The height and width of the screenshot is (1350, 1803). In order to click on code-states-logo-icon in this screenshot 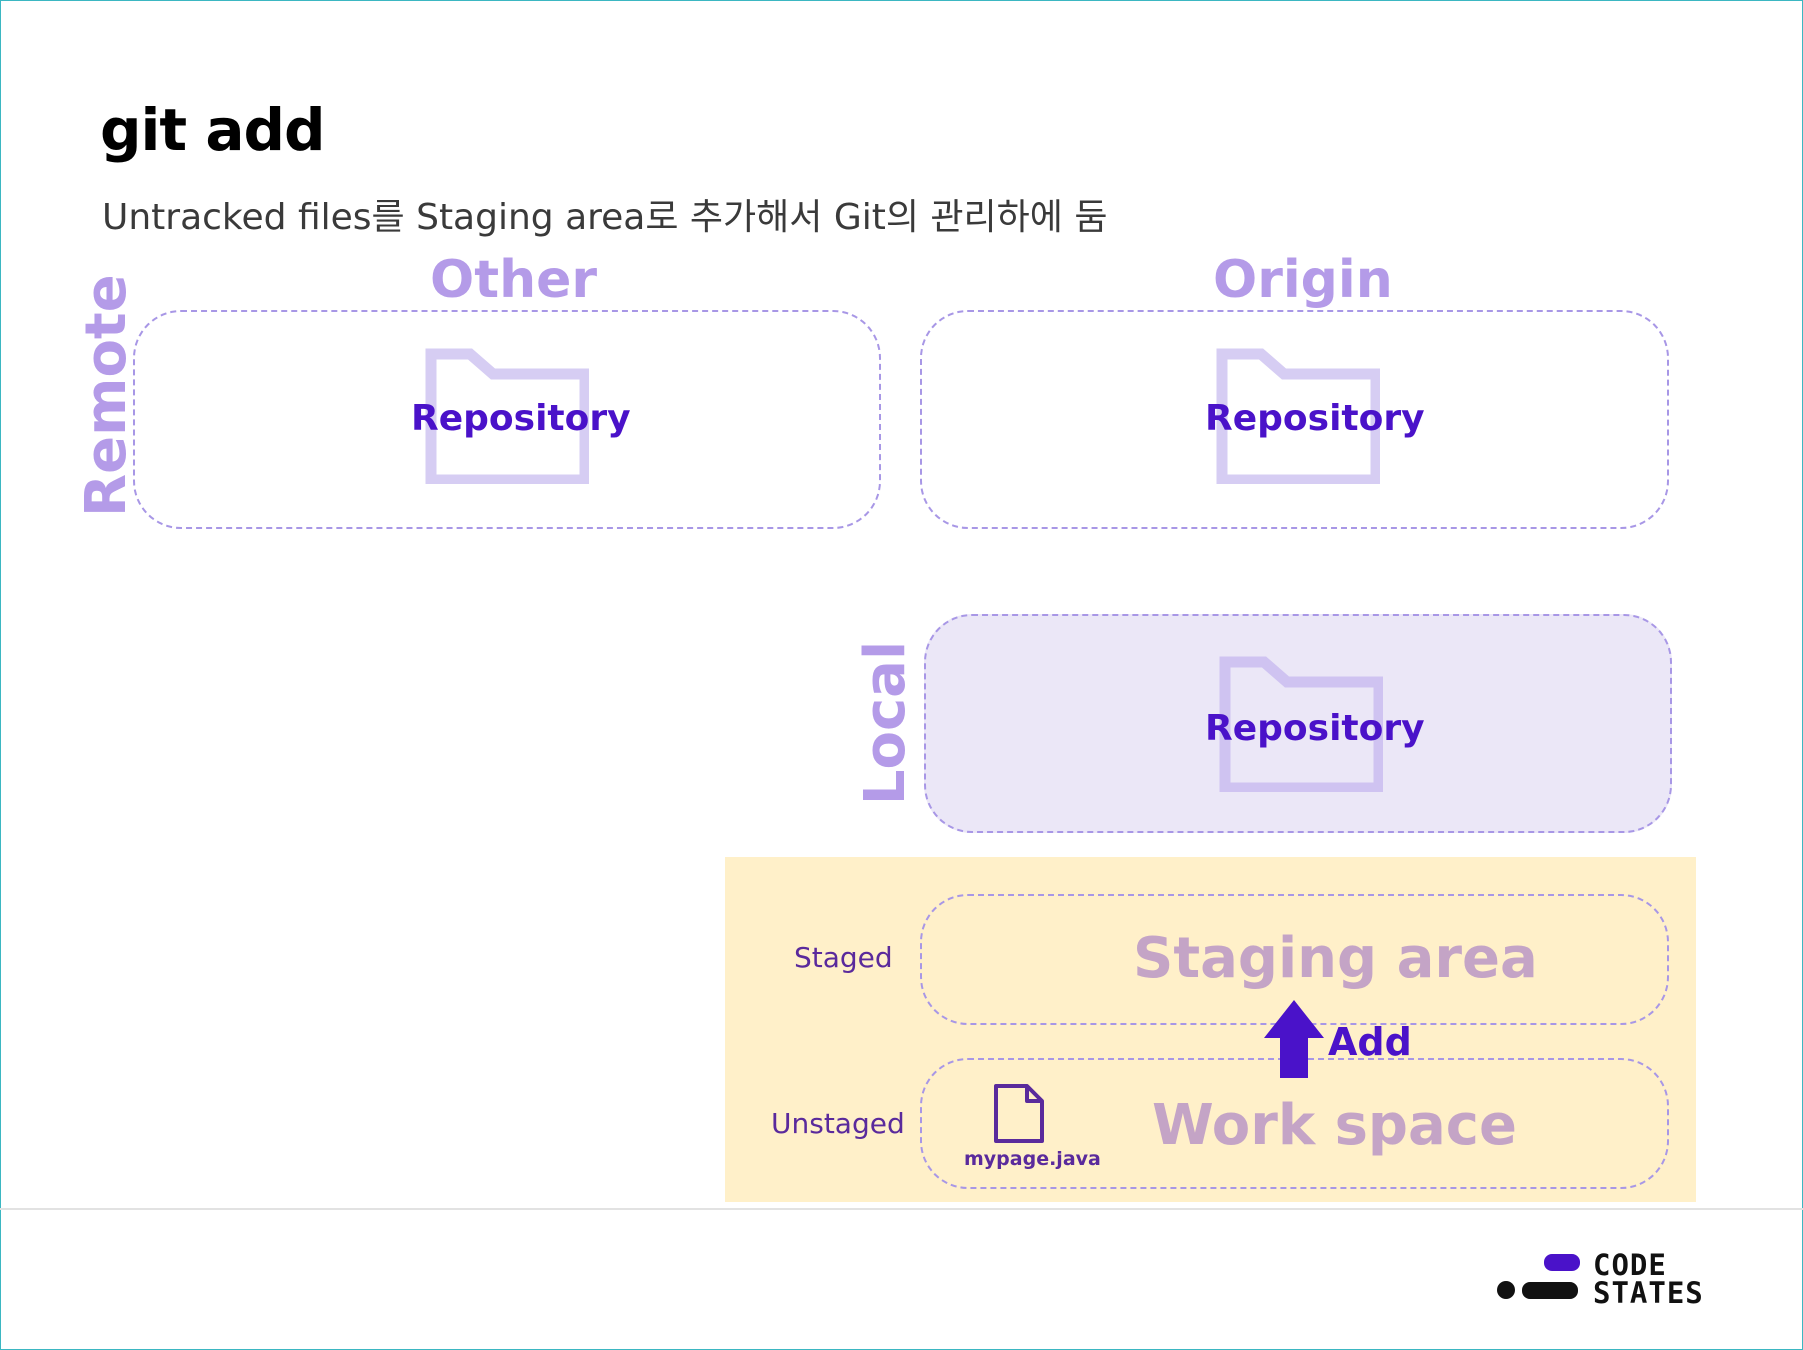, I will do `click(1538, 1276)`.